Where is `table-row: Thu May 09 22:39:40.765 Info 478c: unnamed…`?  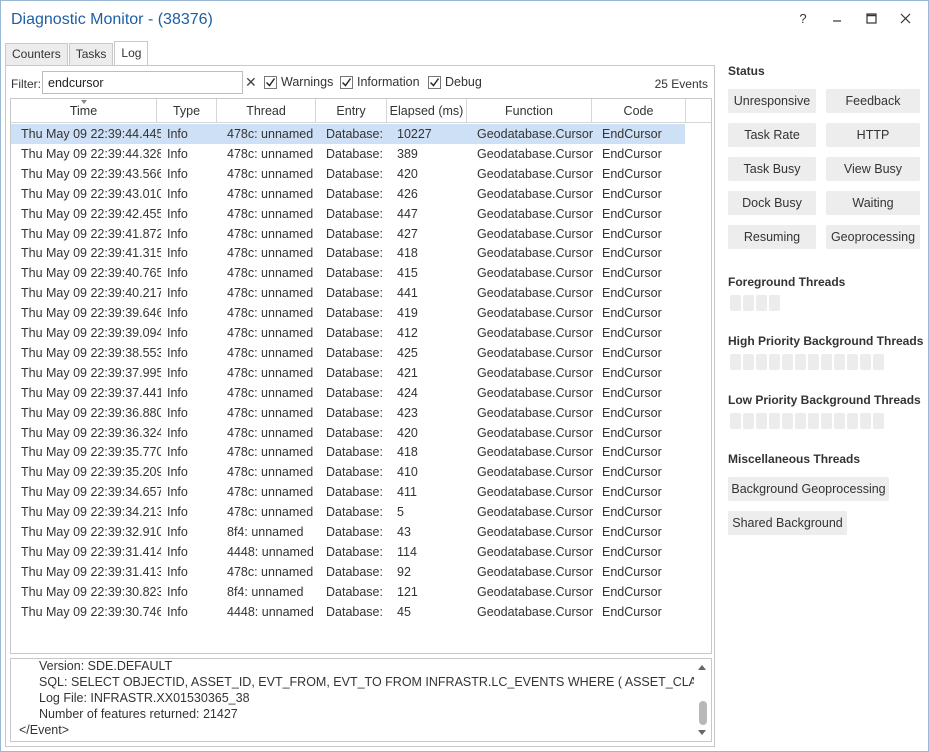 table-row: Thu May 09 22:39:40.765 Info 478c: unnamed… is located at coordinates (348, 273).